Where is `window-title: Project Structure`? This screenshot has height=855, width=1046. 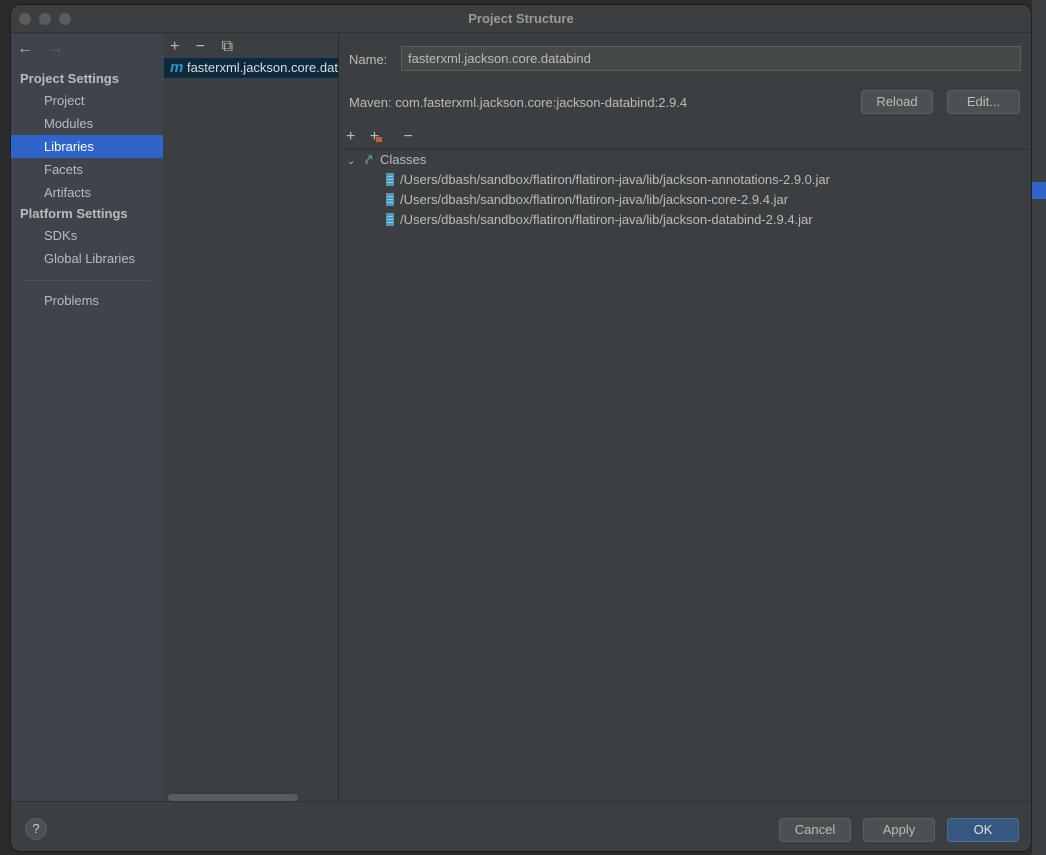 window-title: Project Structure is located at coordinates (521, 18).